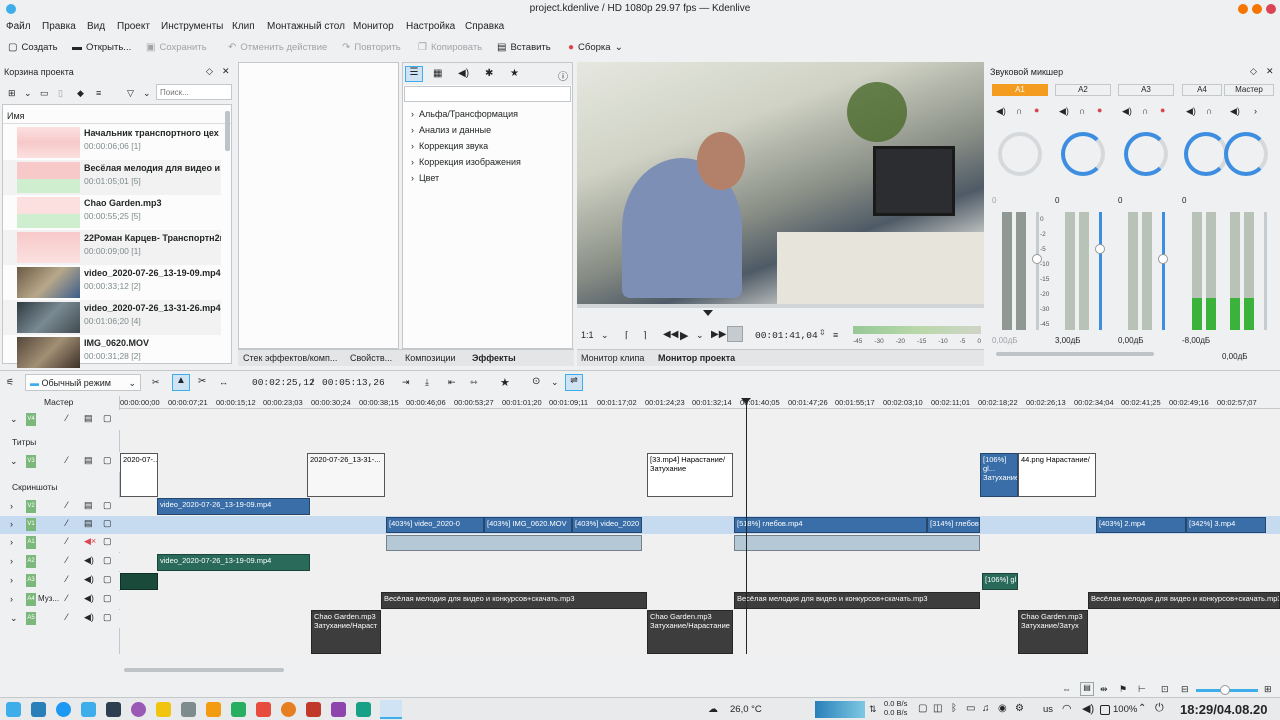 The width and height of the screenshot is (1280, 720). Describe the element at coordinates (1271, 9) in the screenshot. I see `close-icon` at that location.